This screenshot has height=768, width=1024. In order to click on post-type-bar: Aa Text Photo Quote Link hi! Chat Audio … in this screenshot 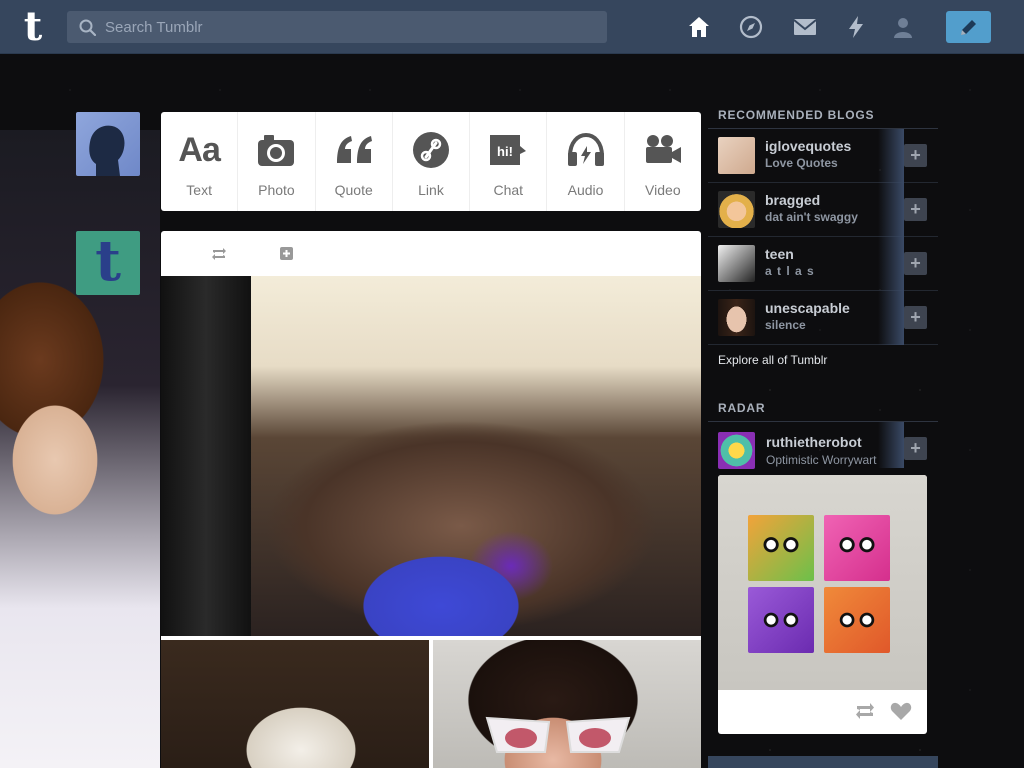, I will do `click(431, 161)`.